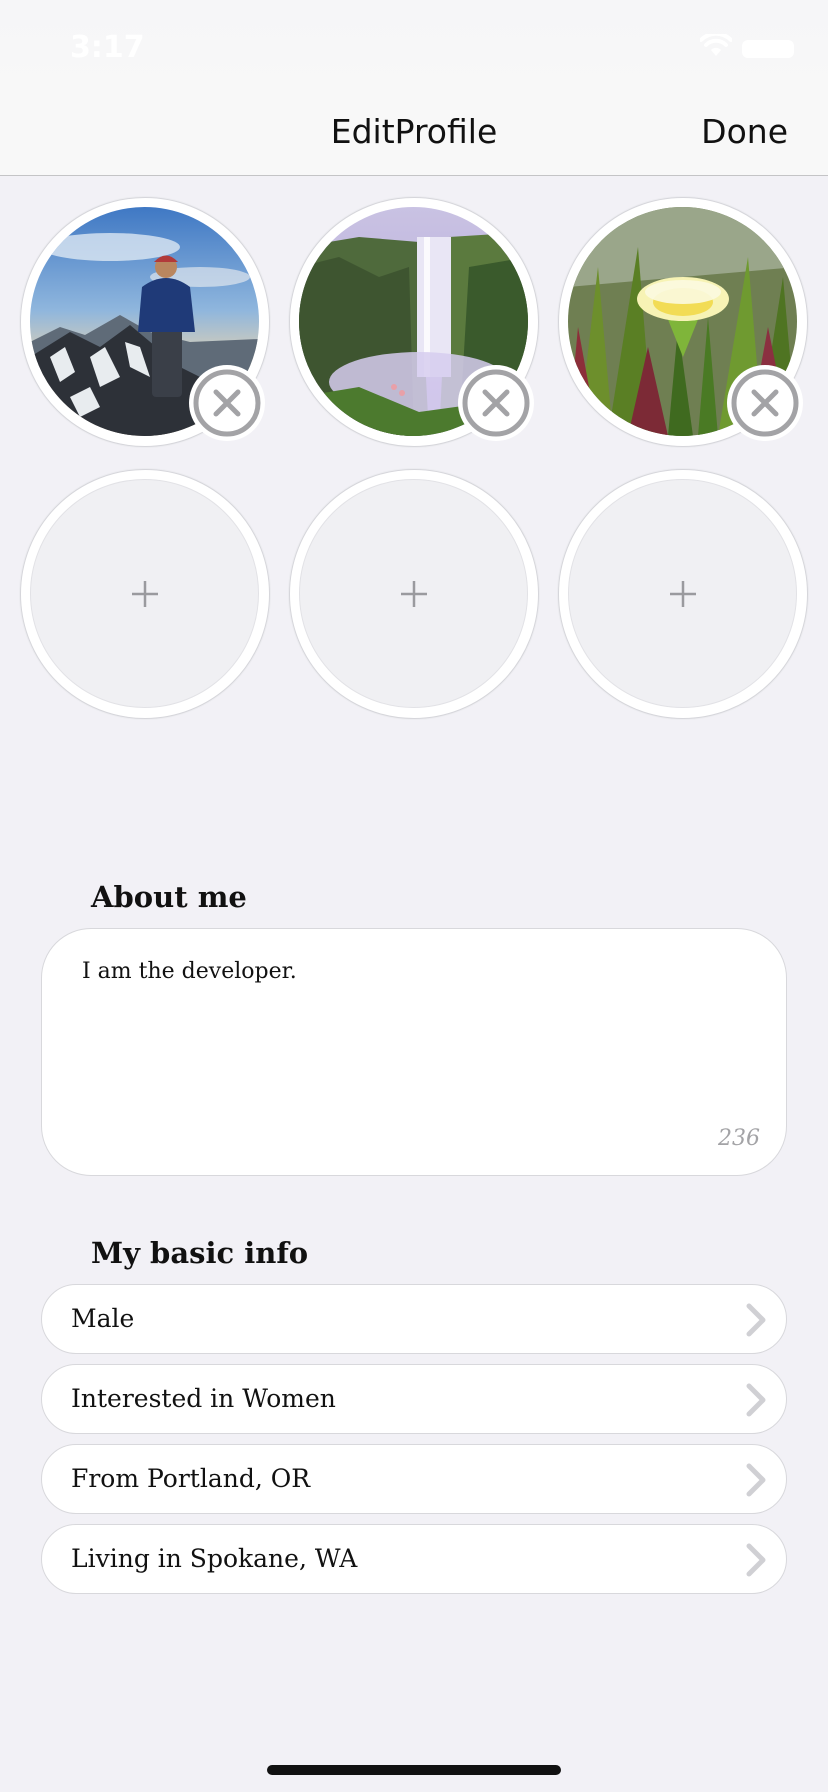  What do you see at coordinates (414, 1770) in the screenshot?
I see `home-indicator` at bounding box center [414, 1770].